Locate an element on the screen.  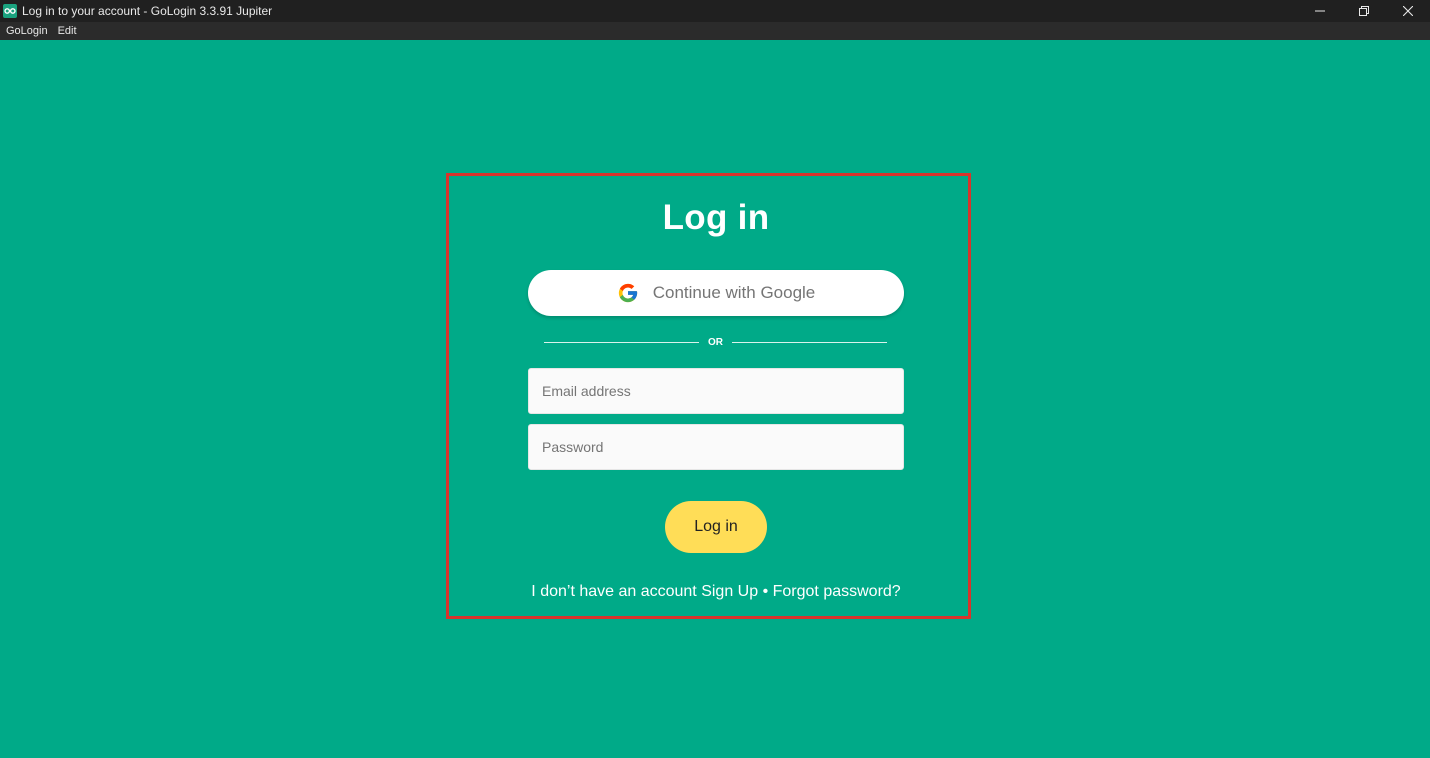
menu-item-gologin: GoLogin is located at coordinates (26, 31).